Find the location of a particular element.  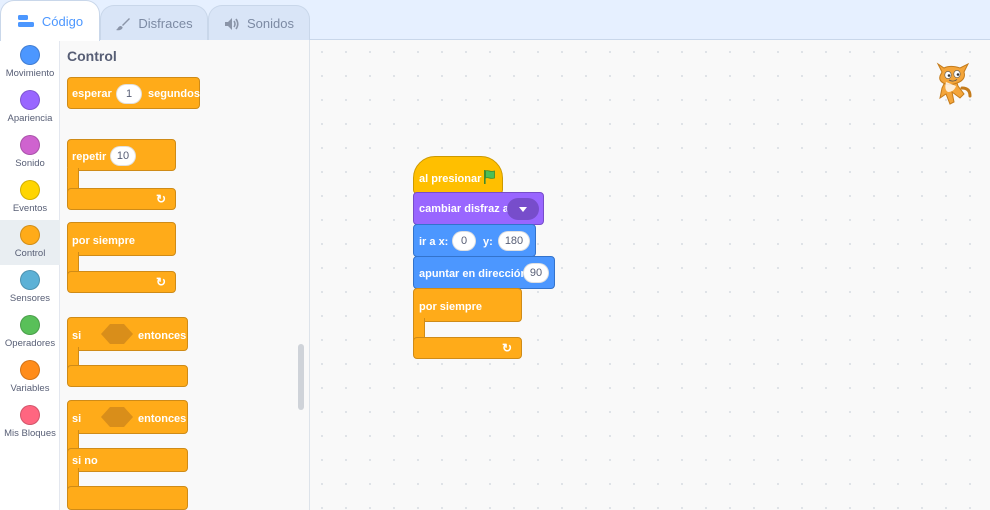

block-label: al presionar is located at coordinates (450, 179).